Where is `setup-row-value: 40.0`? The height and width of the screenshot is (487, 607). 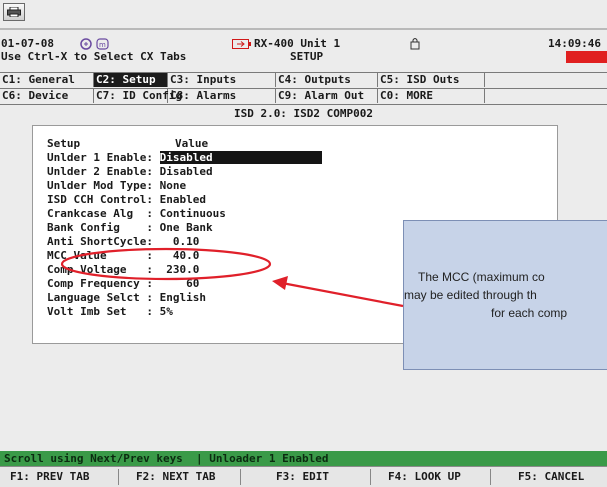 setup-row-value: 40.0 is located at coordinates (179, 255).